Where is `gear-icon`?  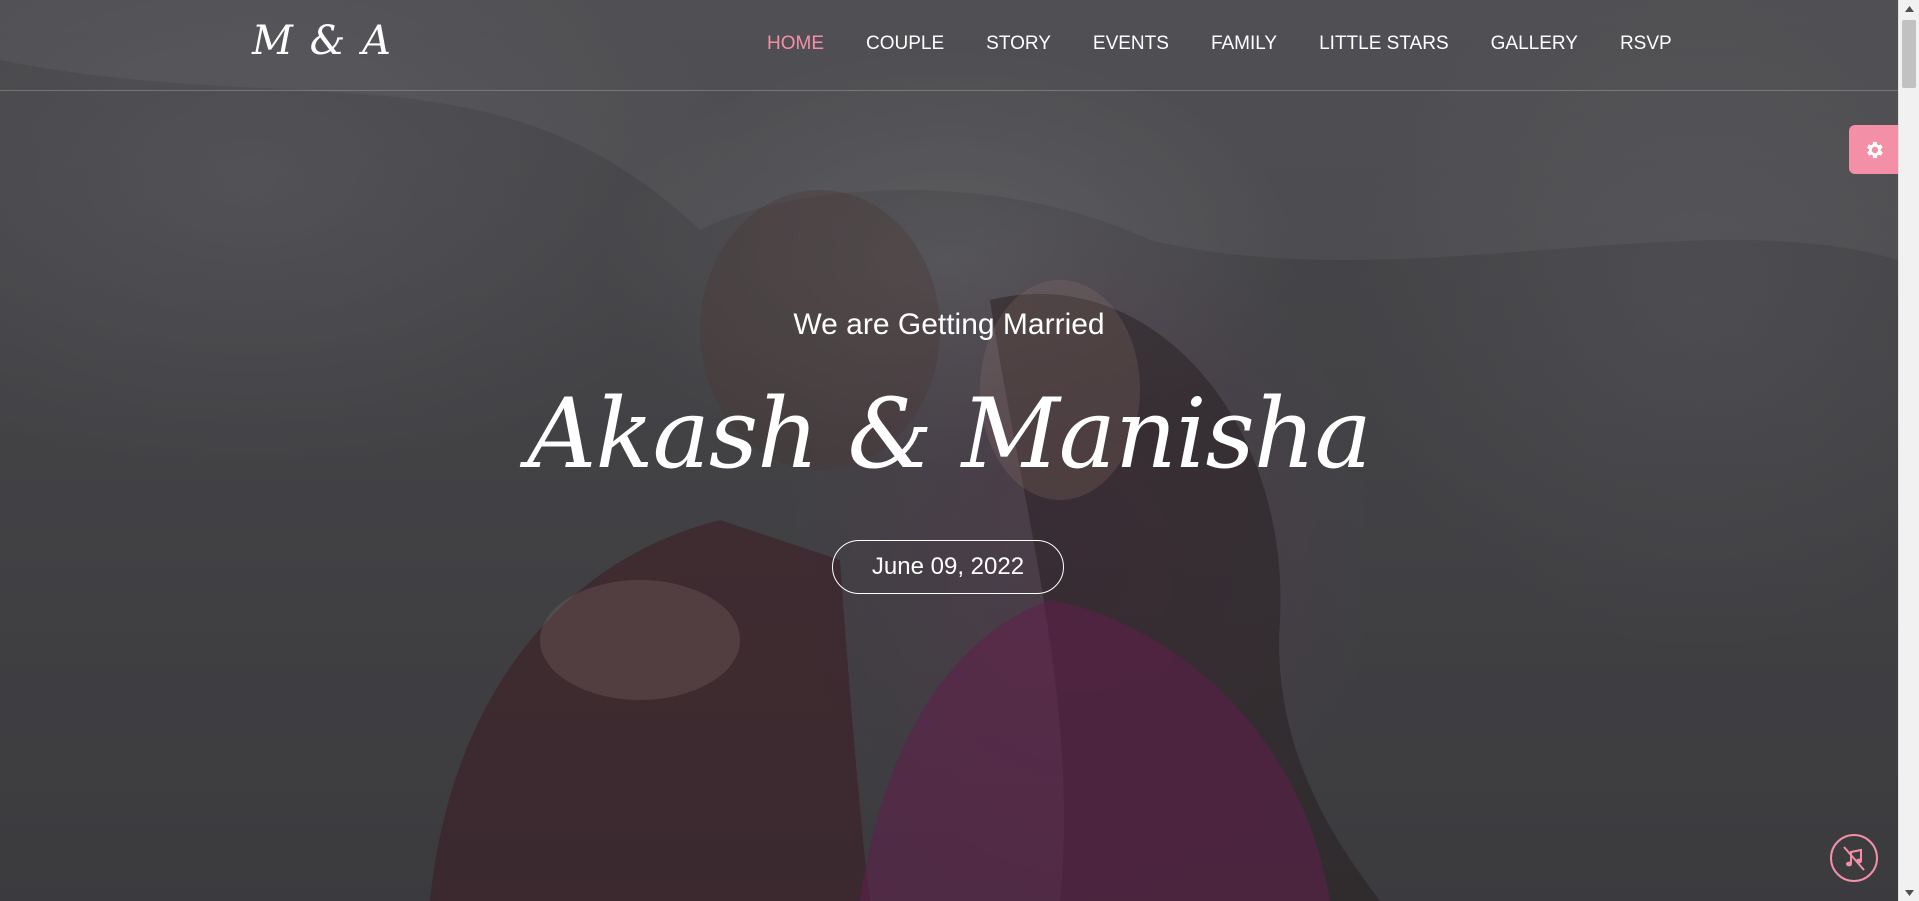
gear-icon is located at coordinates (1874, 149).